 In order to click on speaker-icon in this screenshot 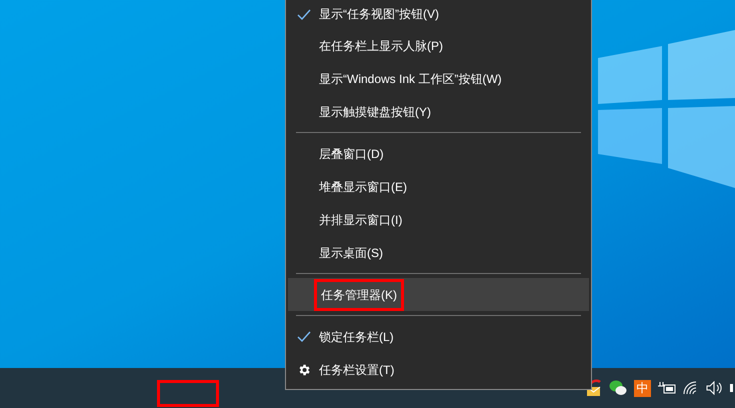, I will do `click(714, 388)`.